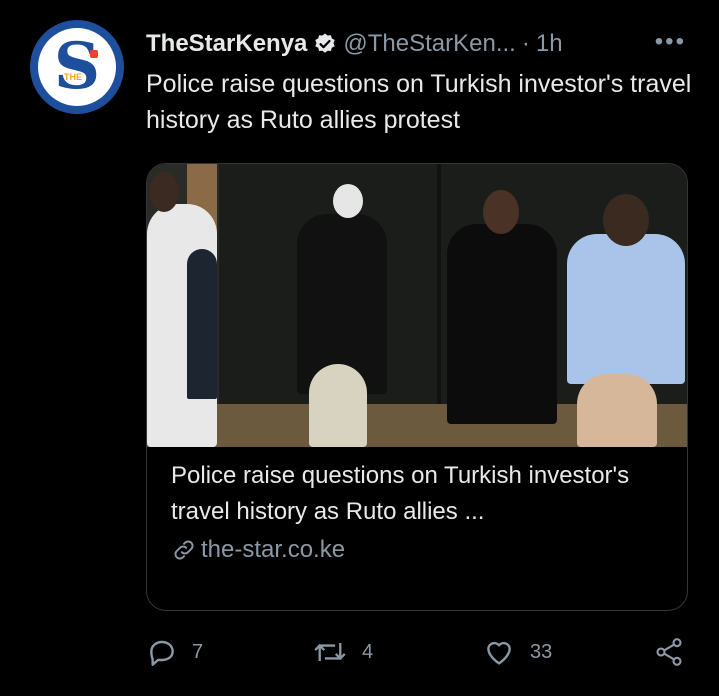 This screenshot has height=696, width=719. I want to click on reply-button: 7, so click(174, 652).